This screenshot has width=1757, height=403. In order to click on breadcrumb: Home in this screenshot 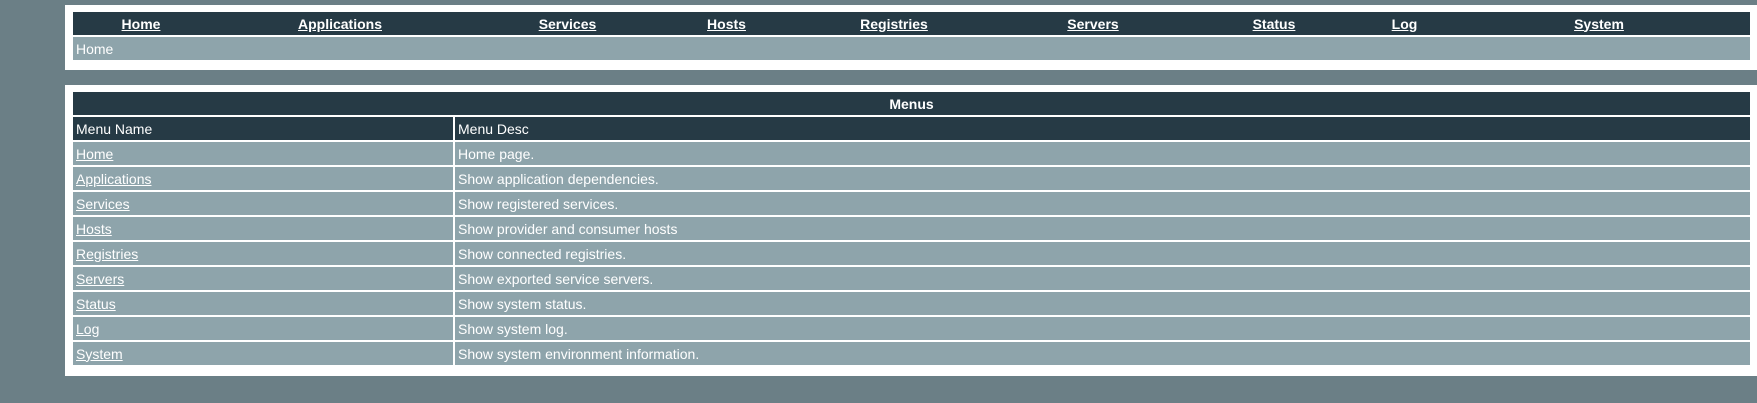, I will do `click(911, 48)`.